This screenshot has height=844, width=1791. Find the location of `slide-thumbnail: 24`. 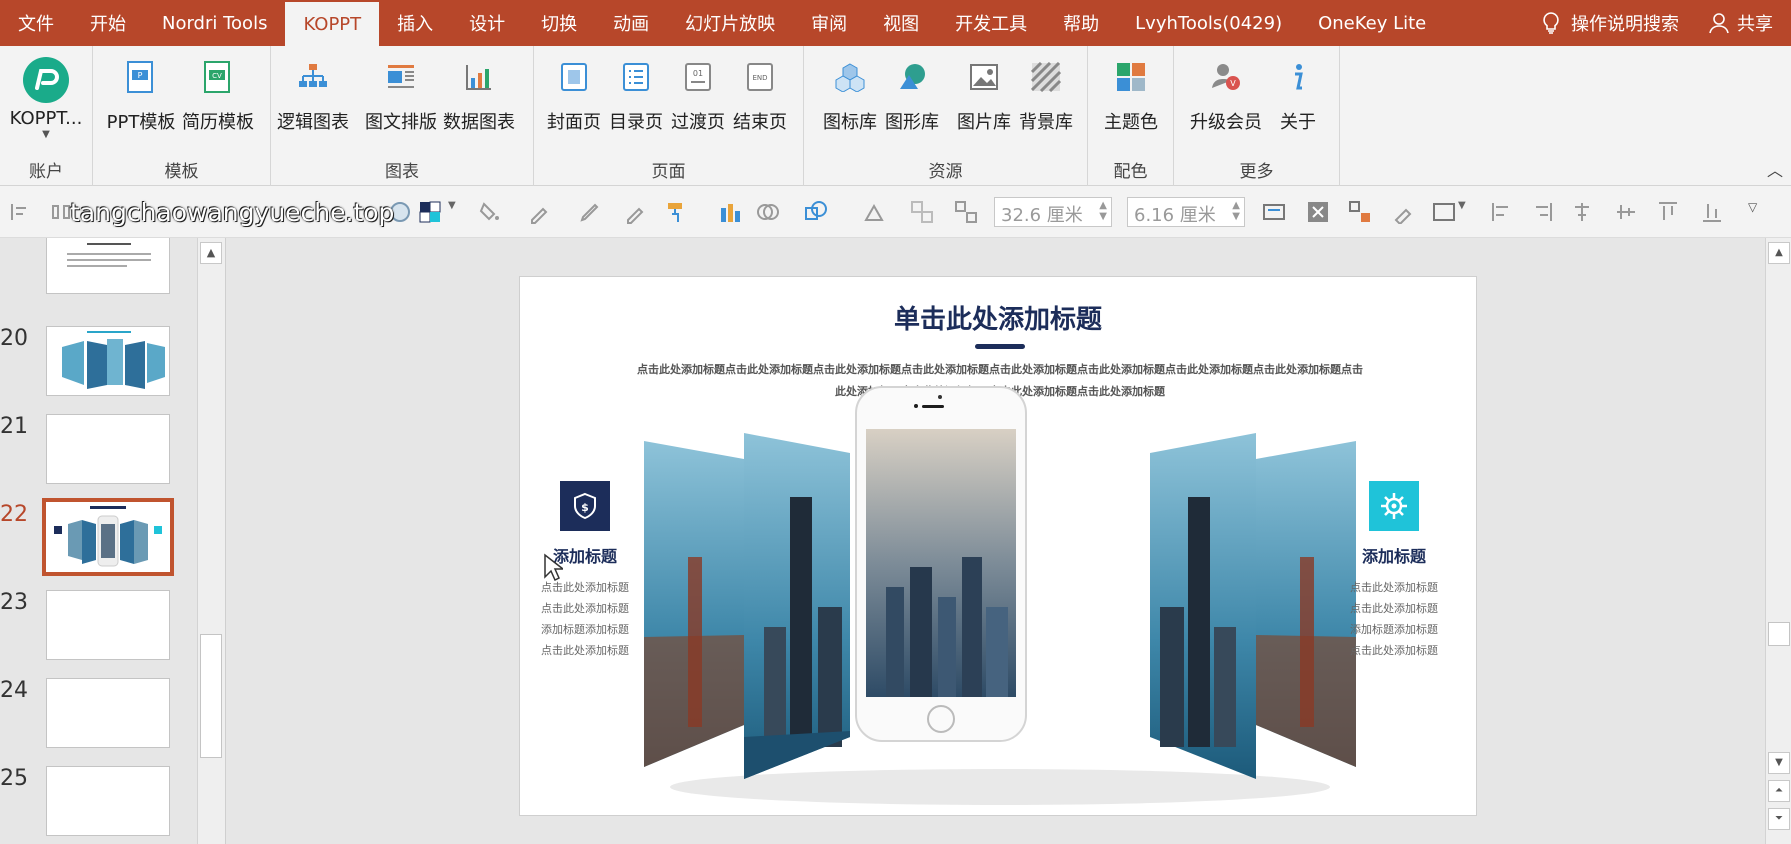

slide-thumbnail: 24 is located at coordinates (100, 718).